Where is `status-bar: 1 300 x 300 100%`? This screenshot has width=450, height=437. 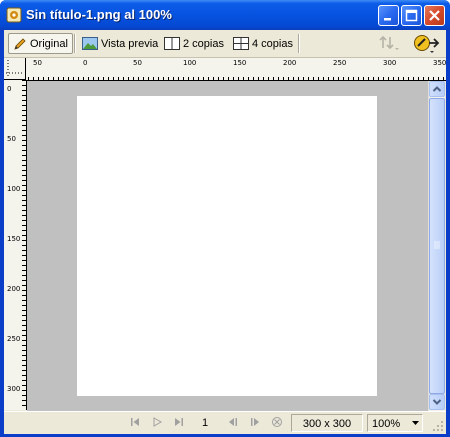
status-bar: 1 300 x 300 100% is located at coordinates (225, 422).